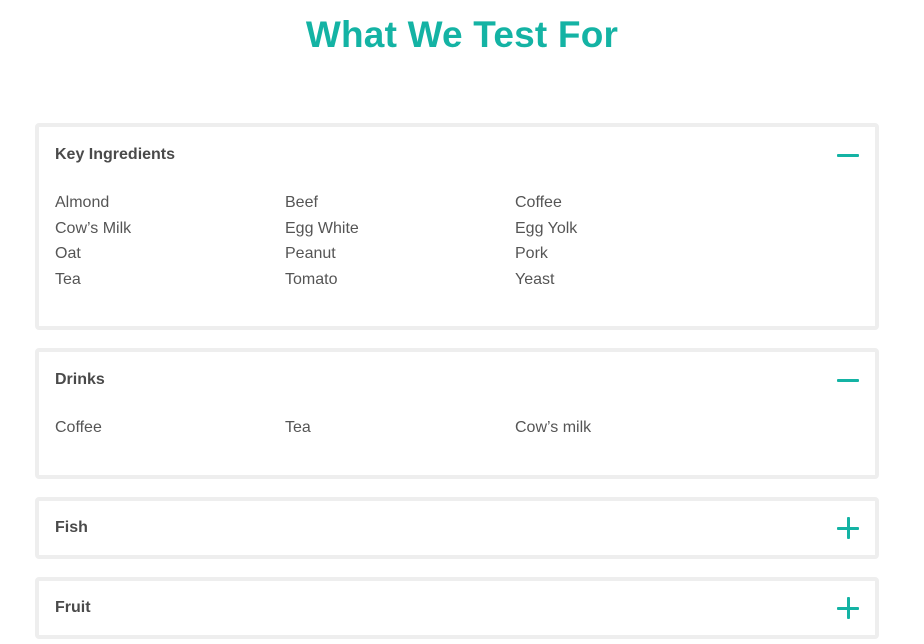  What do you see at coordinates (311, 279) in the screenshot?
I see `list-item: Tomato` at bounding box center [311, 279].